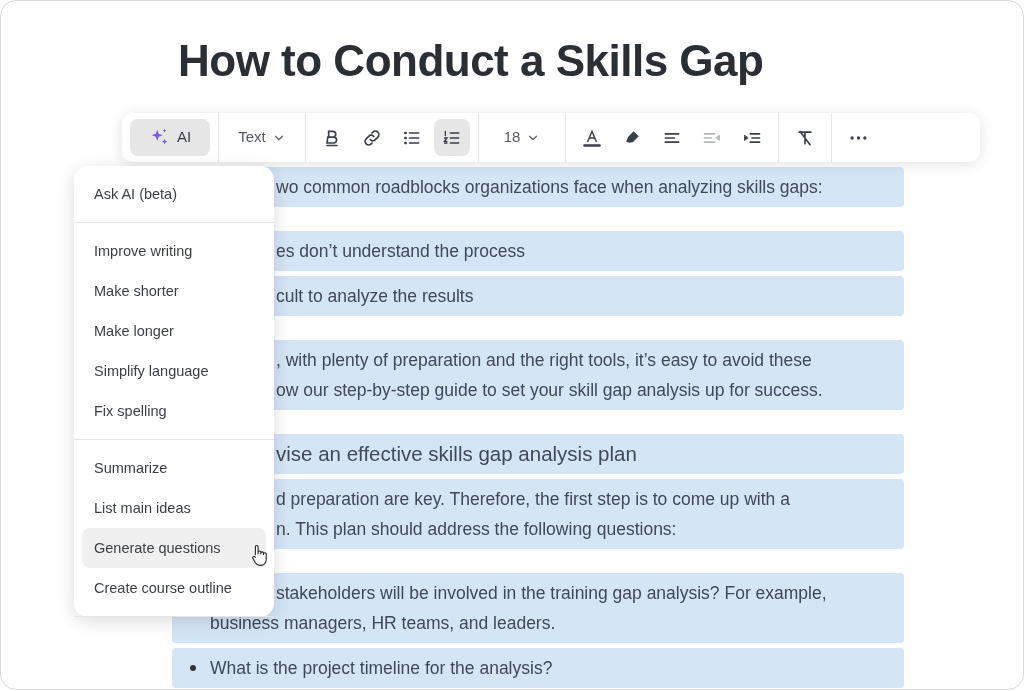  Describe the element at coordinates (170, 137) in the screenshot. I see `ai-button: AI` at that location.